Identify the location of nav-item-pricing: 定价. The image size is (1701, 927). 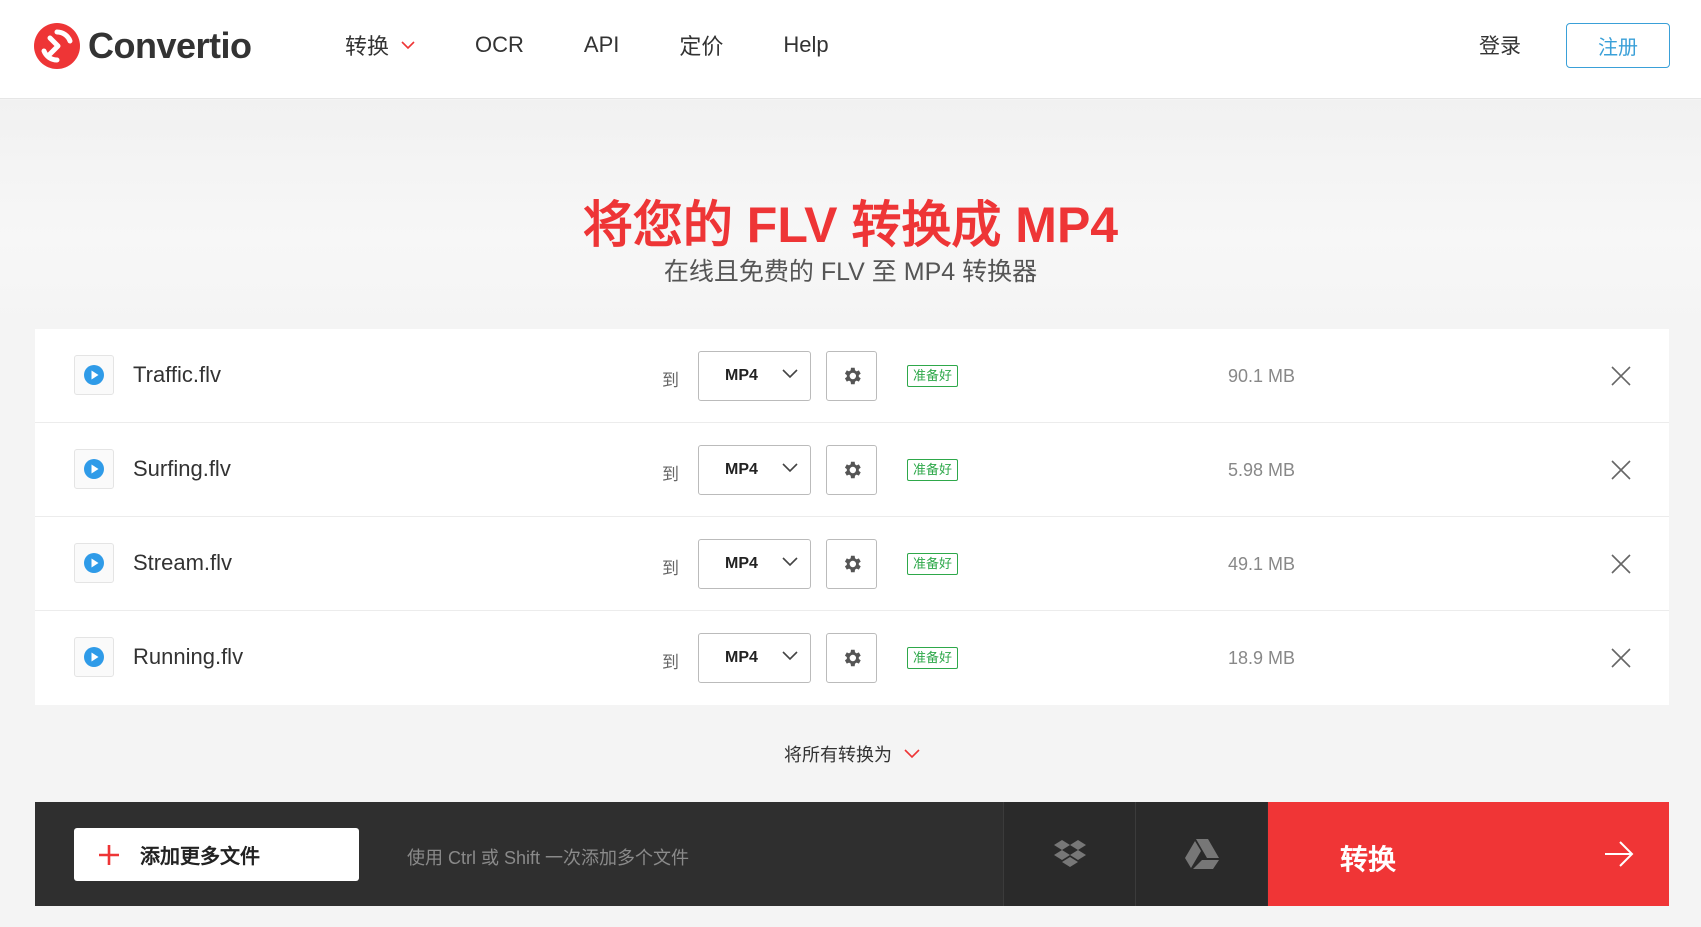
(701, 45).